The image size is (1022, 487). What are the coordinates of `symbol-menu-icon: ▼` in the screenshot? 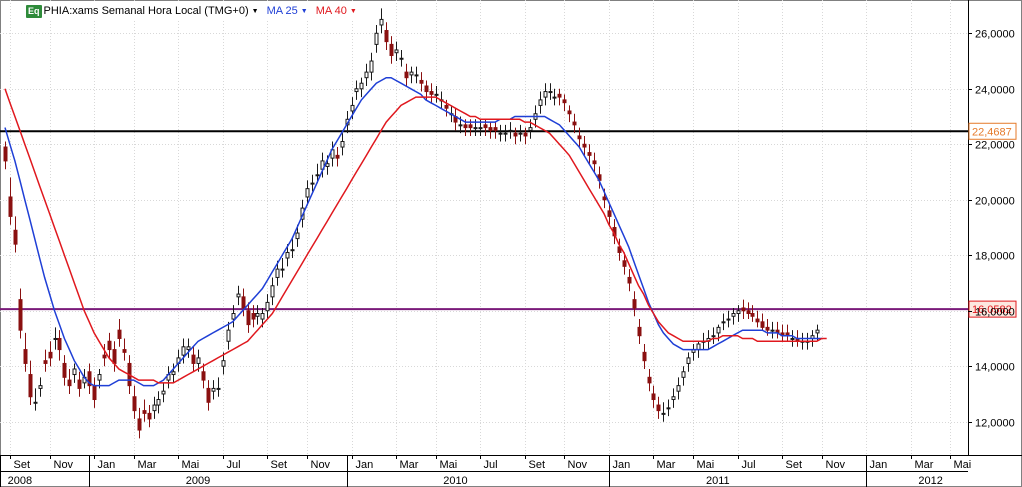 It's located at (255, 11).